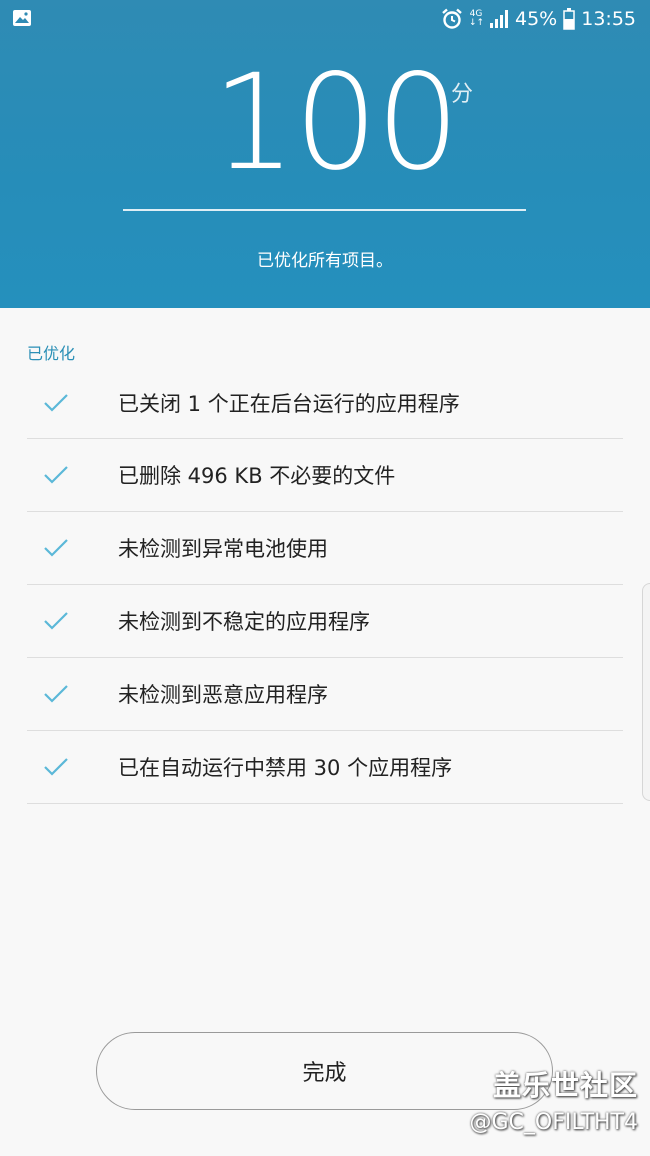  I want to click on list-item-label: 未检测到不稳定的应用程序, so click(244, 622).